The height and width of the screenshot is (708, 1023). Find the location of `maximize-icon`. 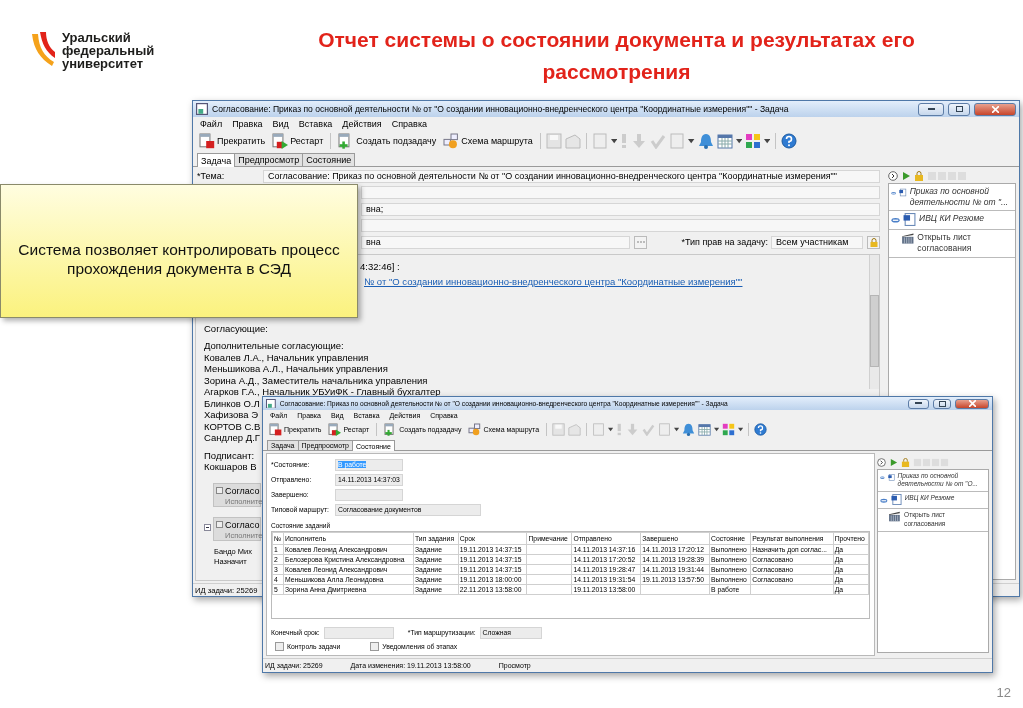

maximize-icon is located at coordinates (959, 109).